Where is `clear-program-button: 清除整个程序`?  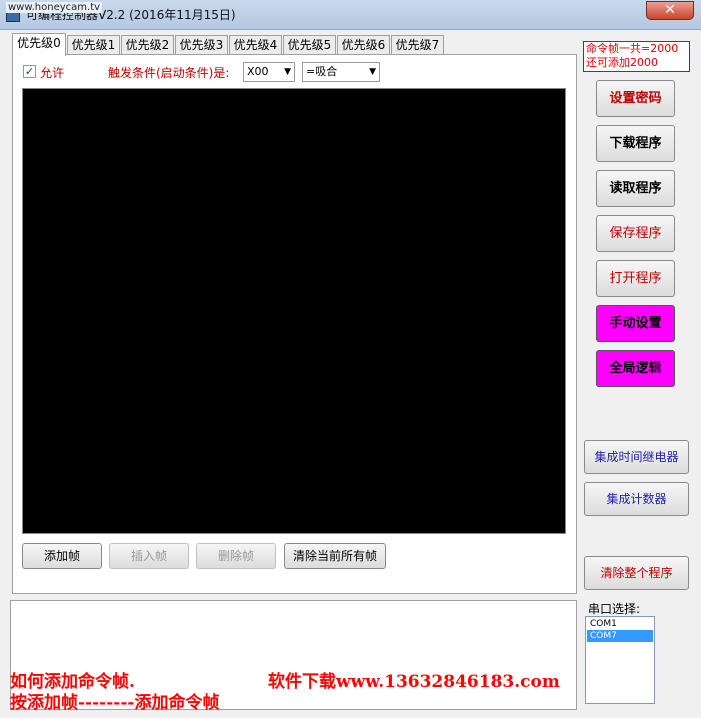 clear-program-button: 清除整个程序 is located at coordinates (636, 573).